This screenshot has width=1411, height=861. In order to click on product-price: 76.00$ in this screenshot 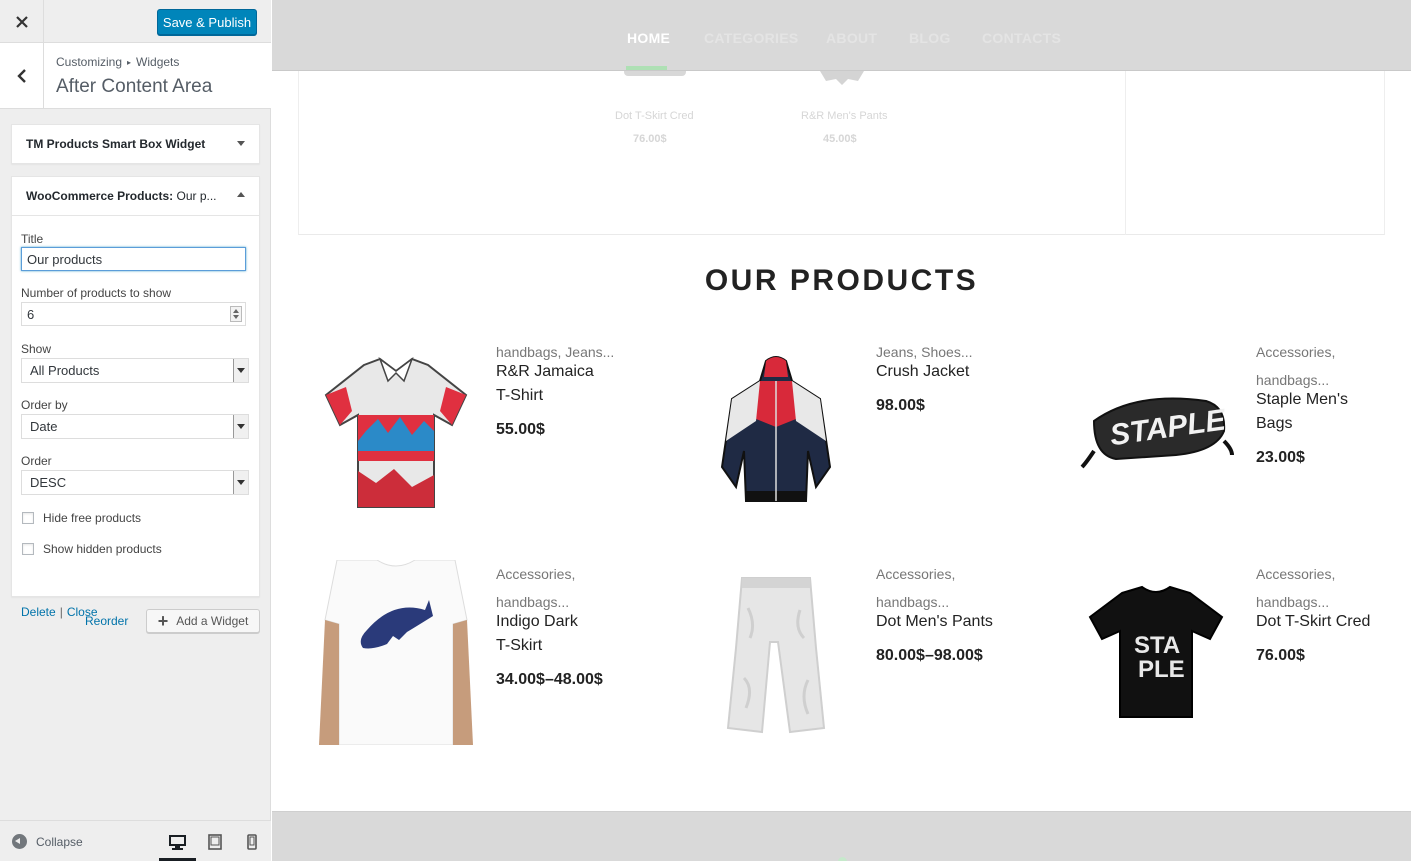, I will do `click(1280, 655)`.